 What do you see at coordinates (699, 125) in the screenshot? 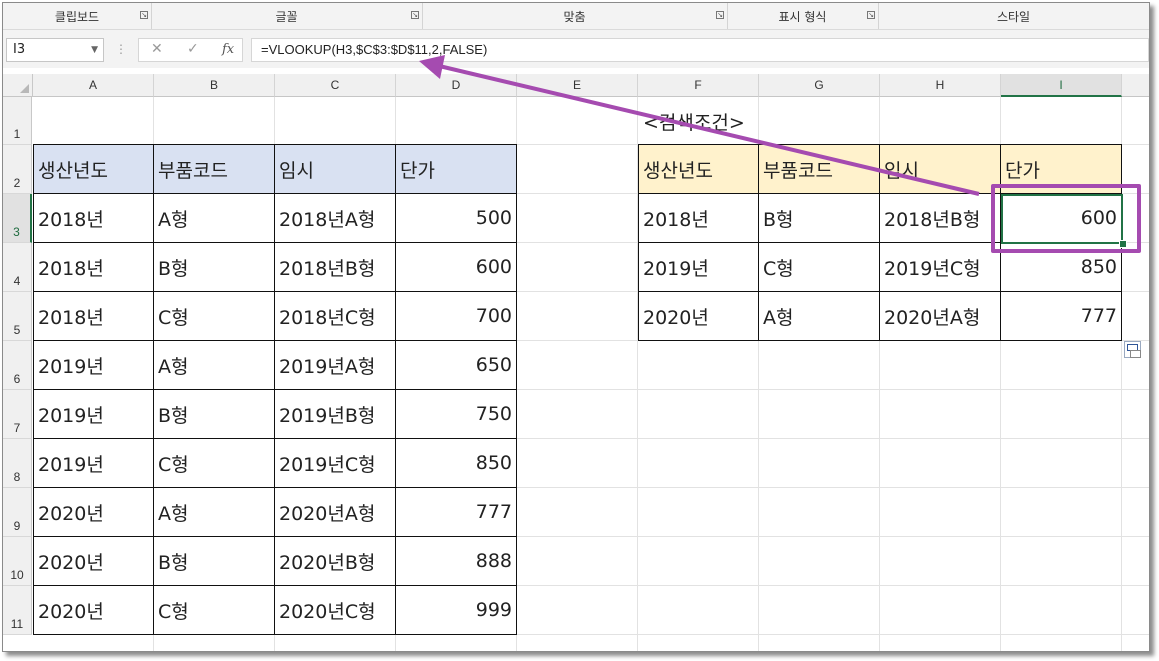
I see `annotation-arrow` at bounding box center [699, 125].